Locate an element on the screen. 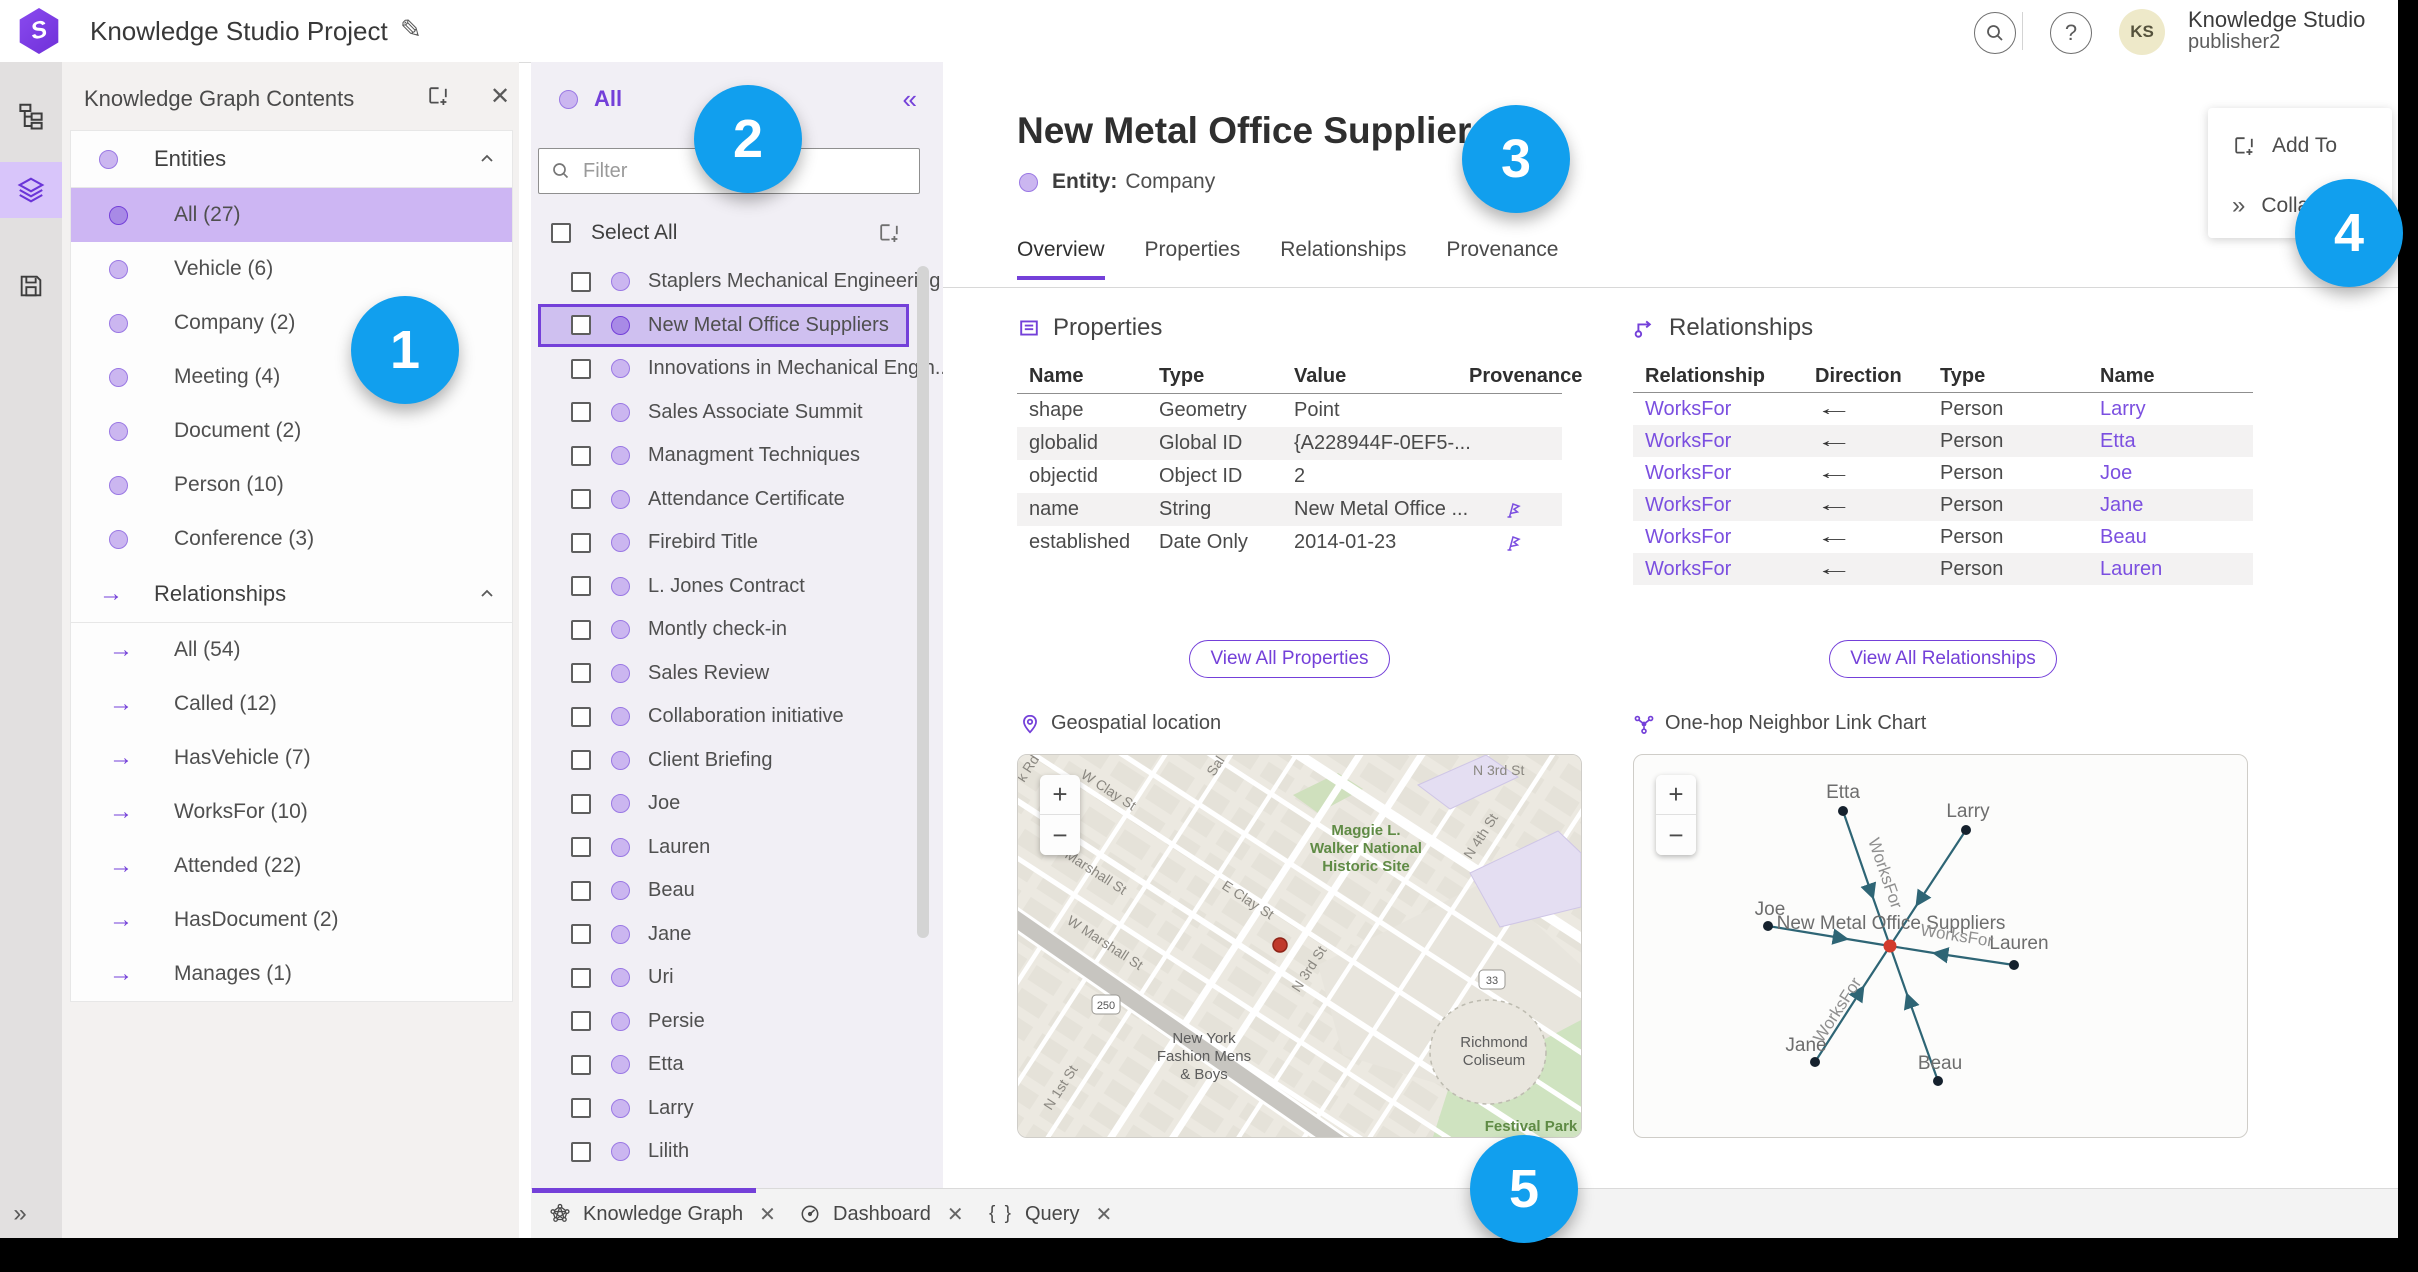 This screenshot has width=2418, height=1272. list-item: Beau is located at coordinates (723, 891).